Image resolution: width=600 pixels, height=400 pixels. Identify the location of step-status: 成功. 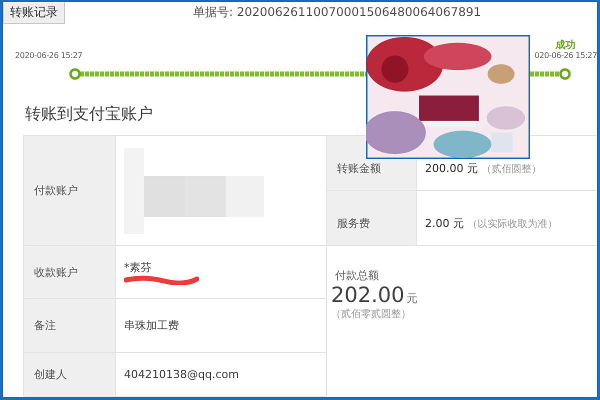
(566, 44).